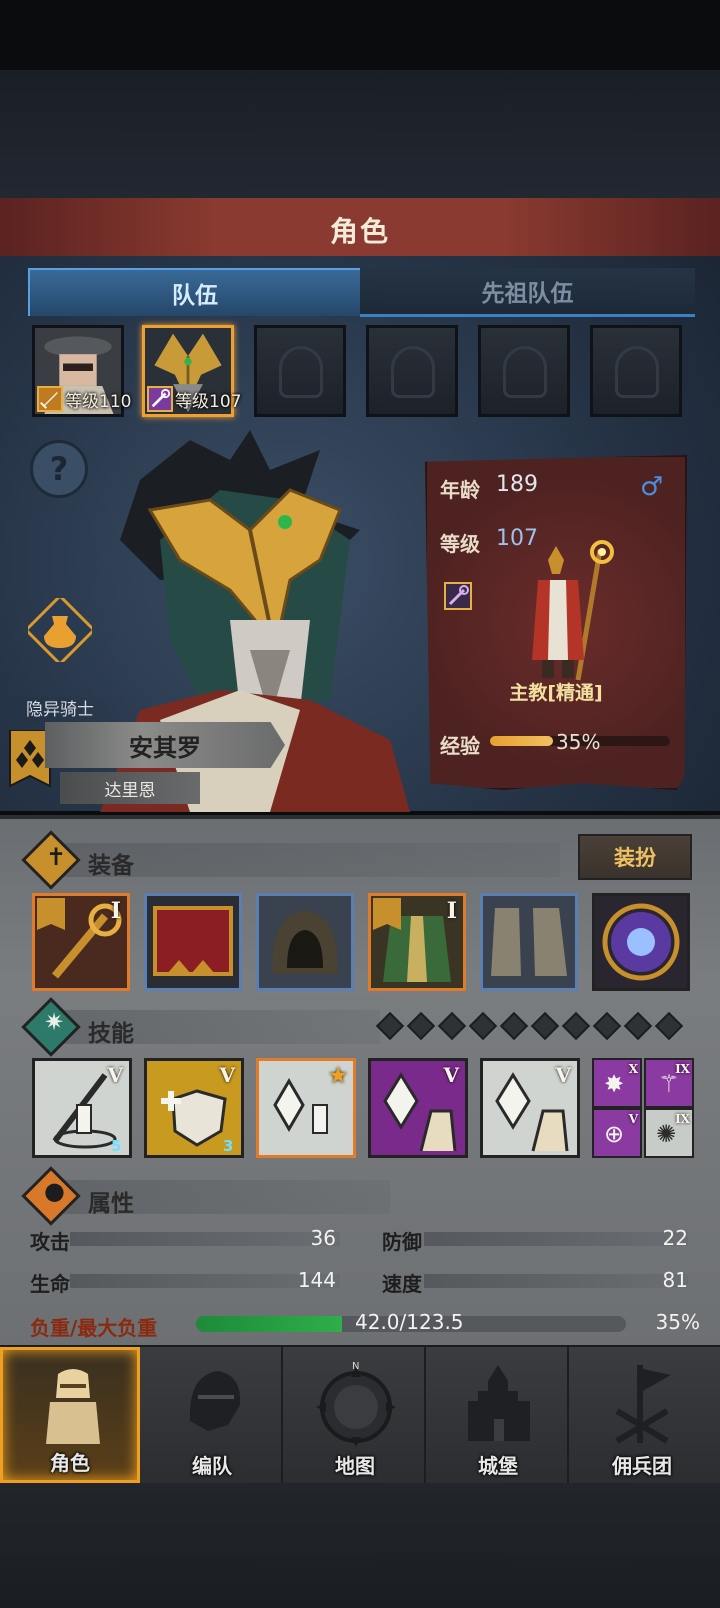 The width and height of the screenshot is (720, 1608). I want to click on star-icon: ★, so click(338, 1075).